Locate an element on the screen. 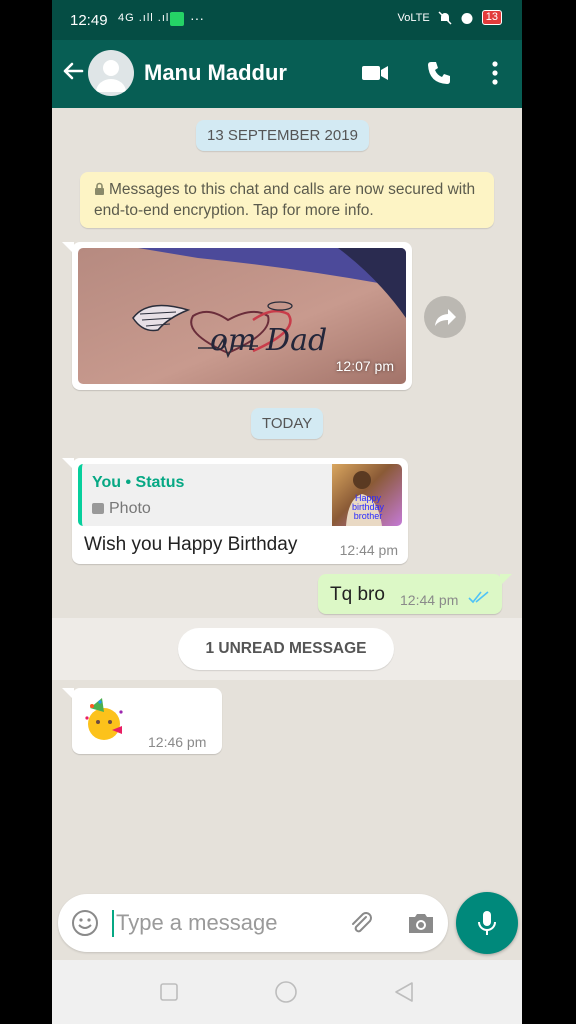 The width and height of the screenshot is (576, 1024). back-nav-icon is located at coordinates (404, 992).